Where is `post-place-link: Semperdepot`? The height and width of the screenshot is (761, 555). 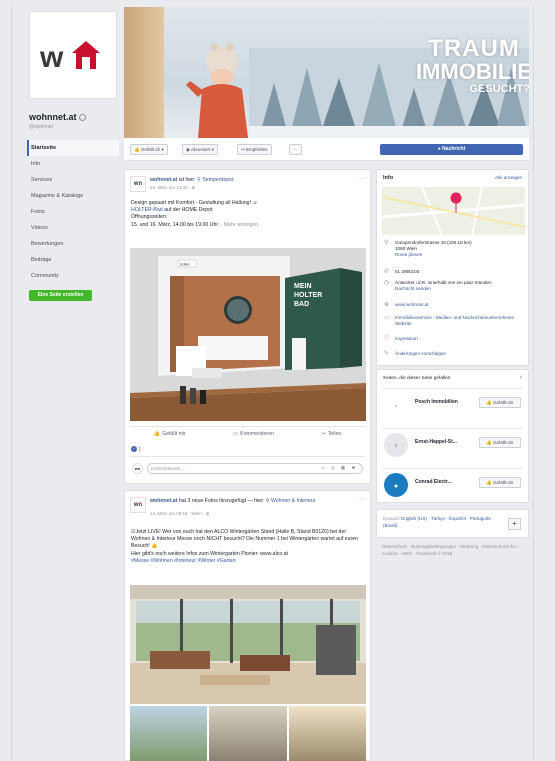
post-place-link: Semperdepot is located at coordinates (217, 180).